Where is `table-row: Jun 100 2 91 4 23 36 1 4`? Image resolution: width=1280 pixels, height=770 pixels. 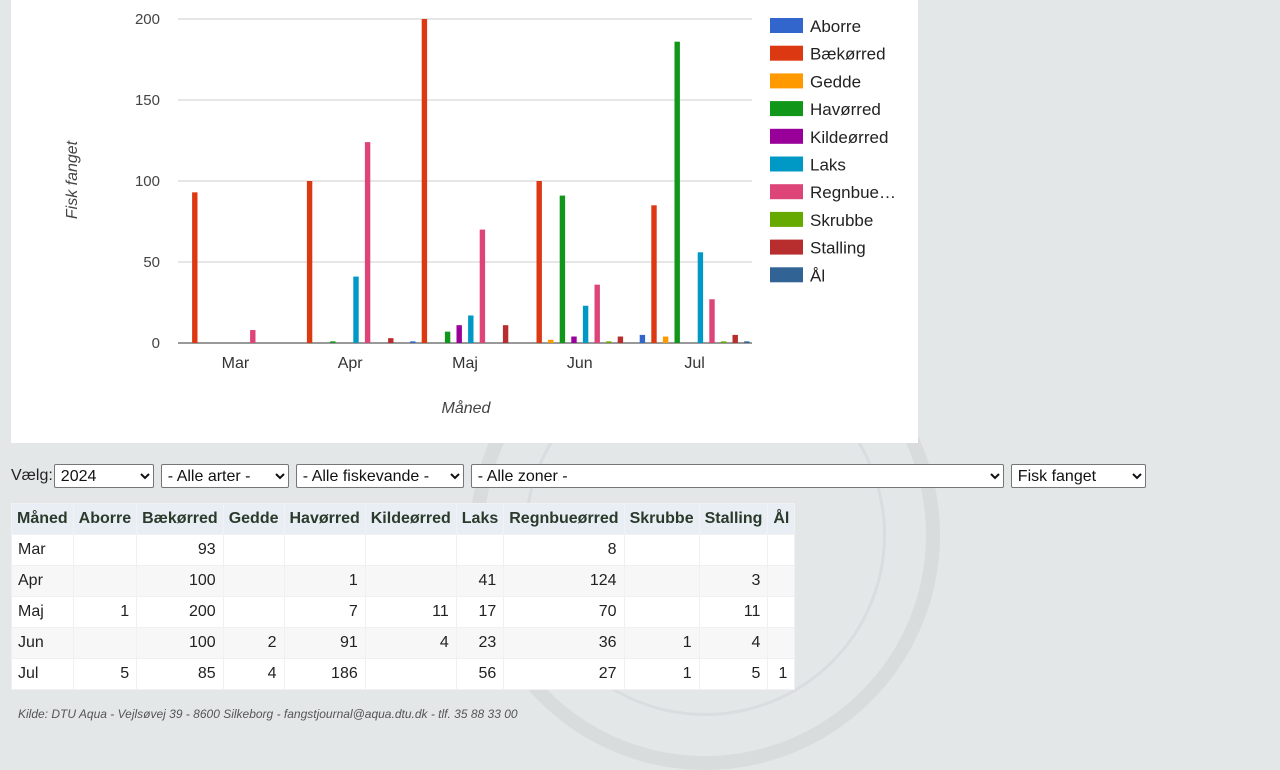 table-row: Jun 100 2 91 4 23 36 1 4 is located at coordinates (403, 643).